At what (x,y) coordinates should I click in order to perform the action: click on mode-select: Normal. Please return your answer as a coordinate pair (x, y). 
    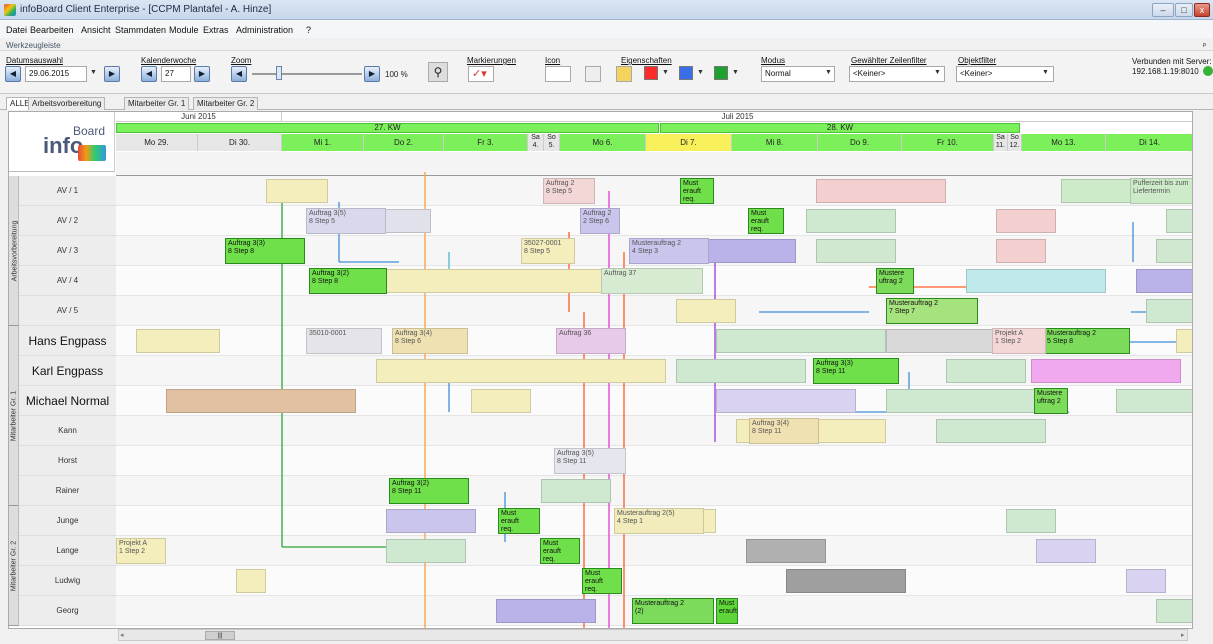
    Looking at the image, I should click on (798, 74).